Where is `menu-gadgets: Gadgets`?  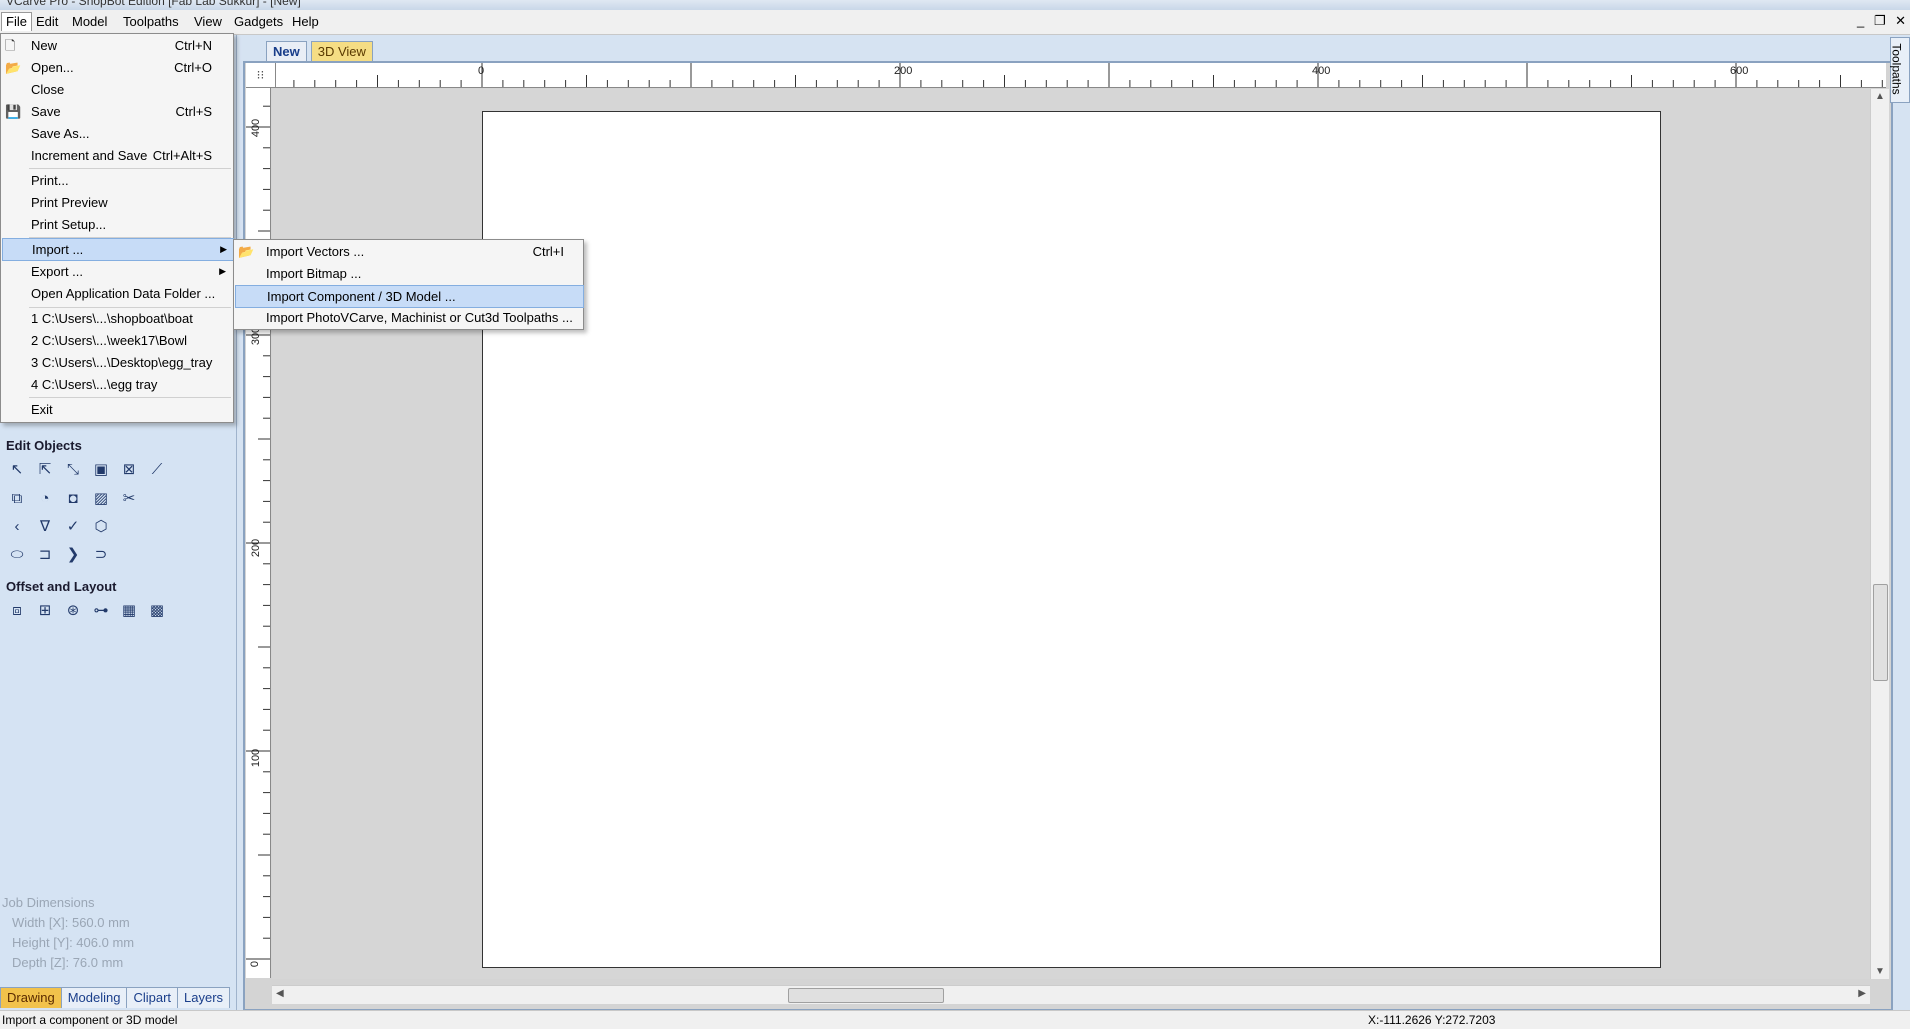 menu-gadgets: Gadgets is located at coordinates (258, 22).